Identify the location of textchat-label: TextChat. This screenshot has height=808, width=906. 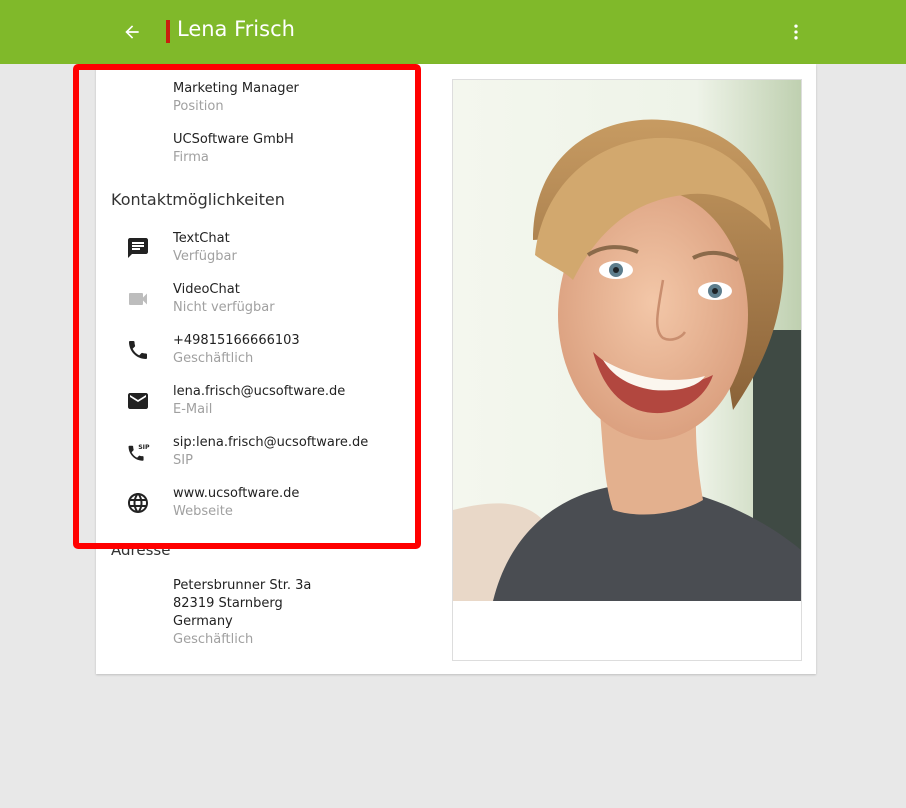
(201, 238).